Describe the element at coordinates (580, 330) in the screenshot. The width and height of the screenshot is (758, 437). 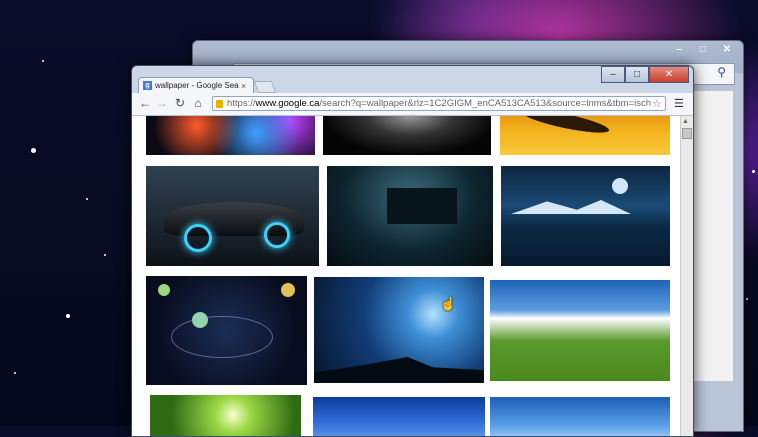
I see `result-image-green-valley` at that location.